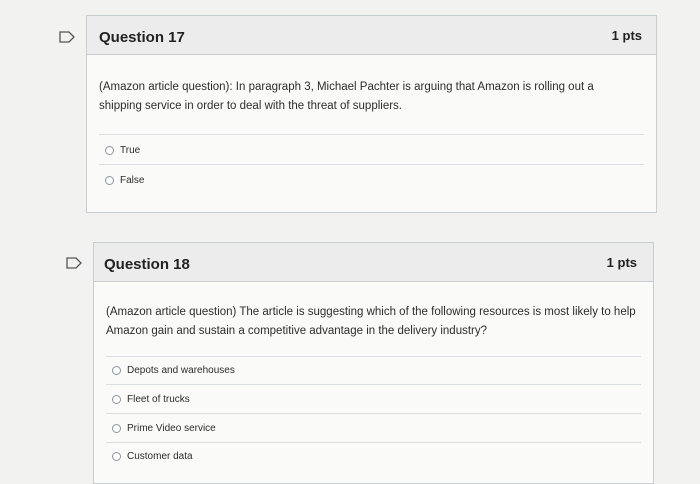 The height and width of the screenshot is (484, 700). I want to click on answer-true: True, so click(122, 150).